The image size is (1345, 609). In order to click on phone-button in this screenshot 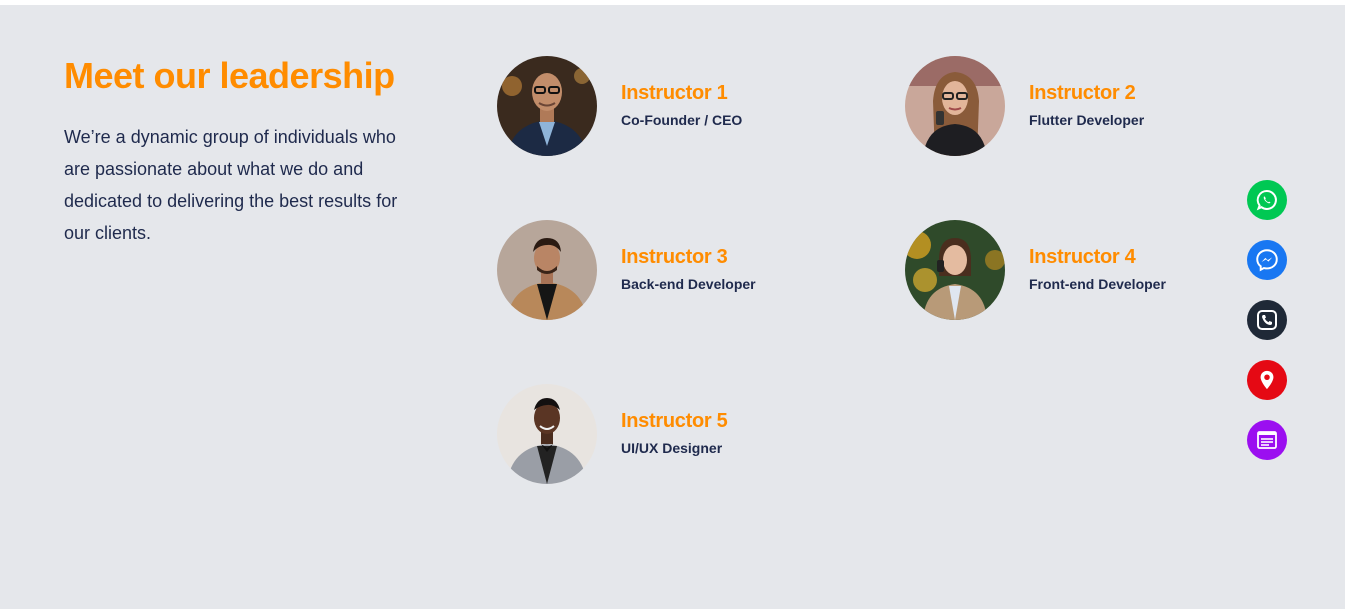, I will do `click(1267, 320)`.